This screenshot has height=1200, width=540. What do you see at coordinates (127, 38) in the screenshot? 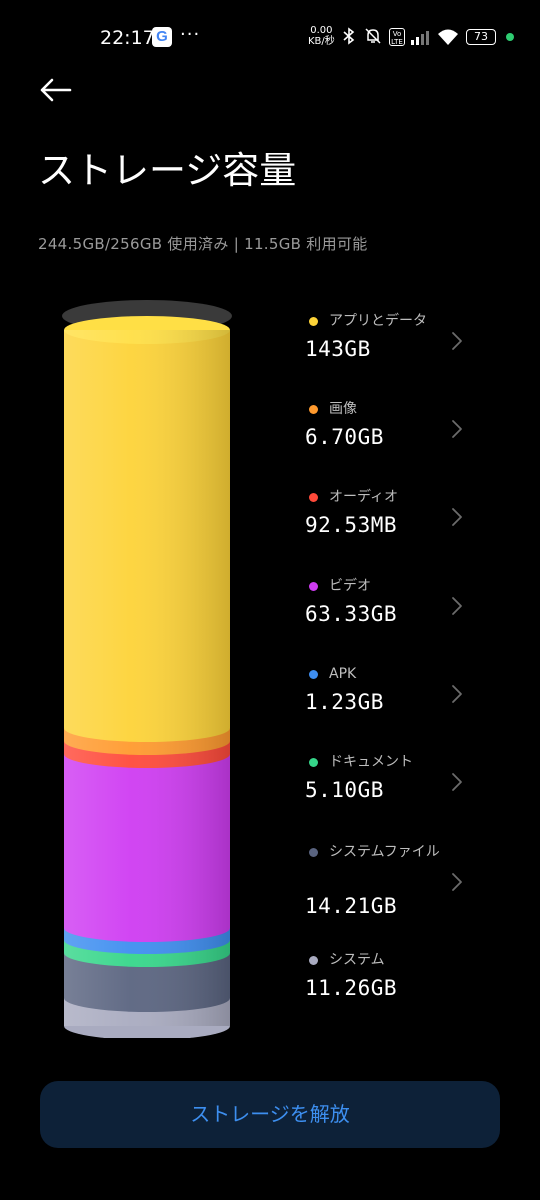
I see `status-time: 22:17` at bounding box center [127, 38].